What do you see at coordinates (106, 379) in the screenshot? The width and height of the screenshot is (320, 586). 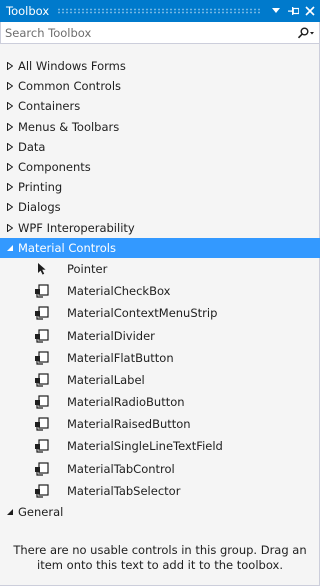 I see `item-label: MaterialLabel` at bounding box center [106, 379].